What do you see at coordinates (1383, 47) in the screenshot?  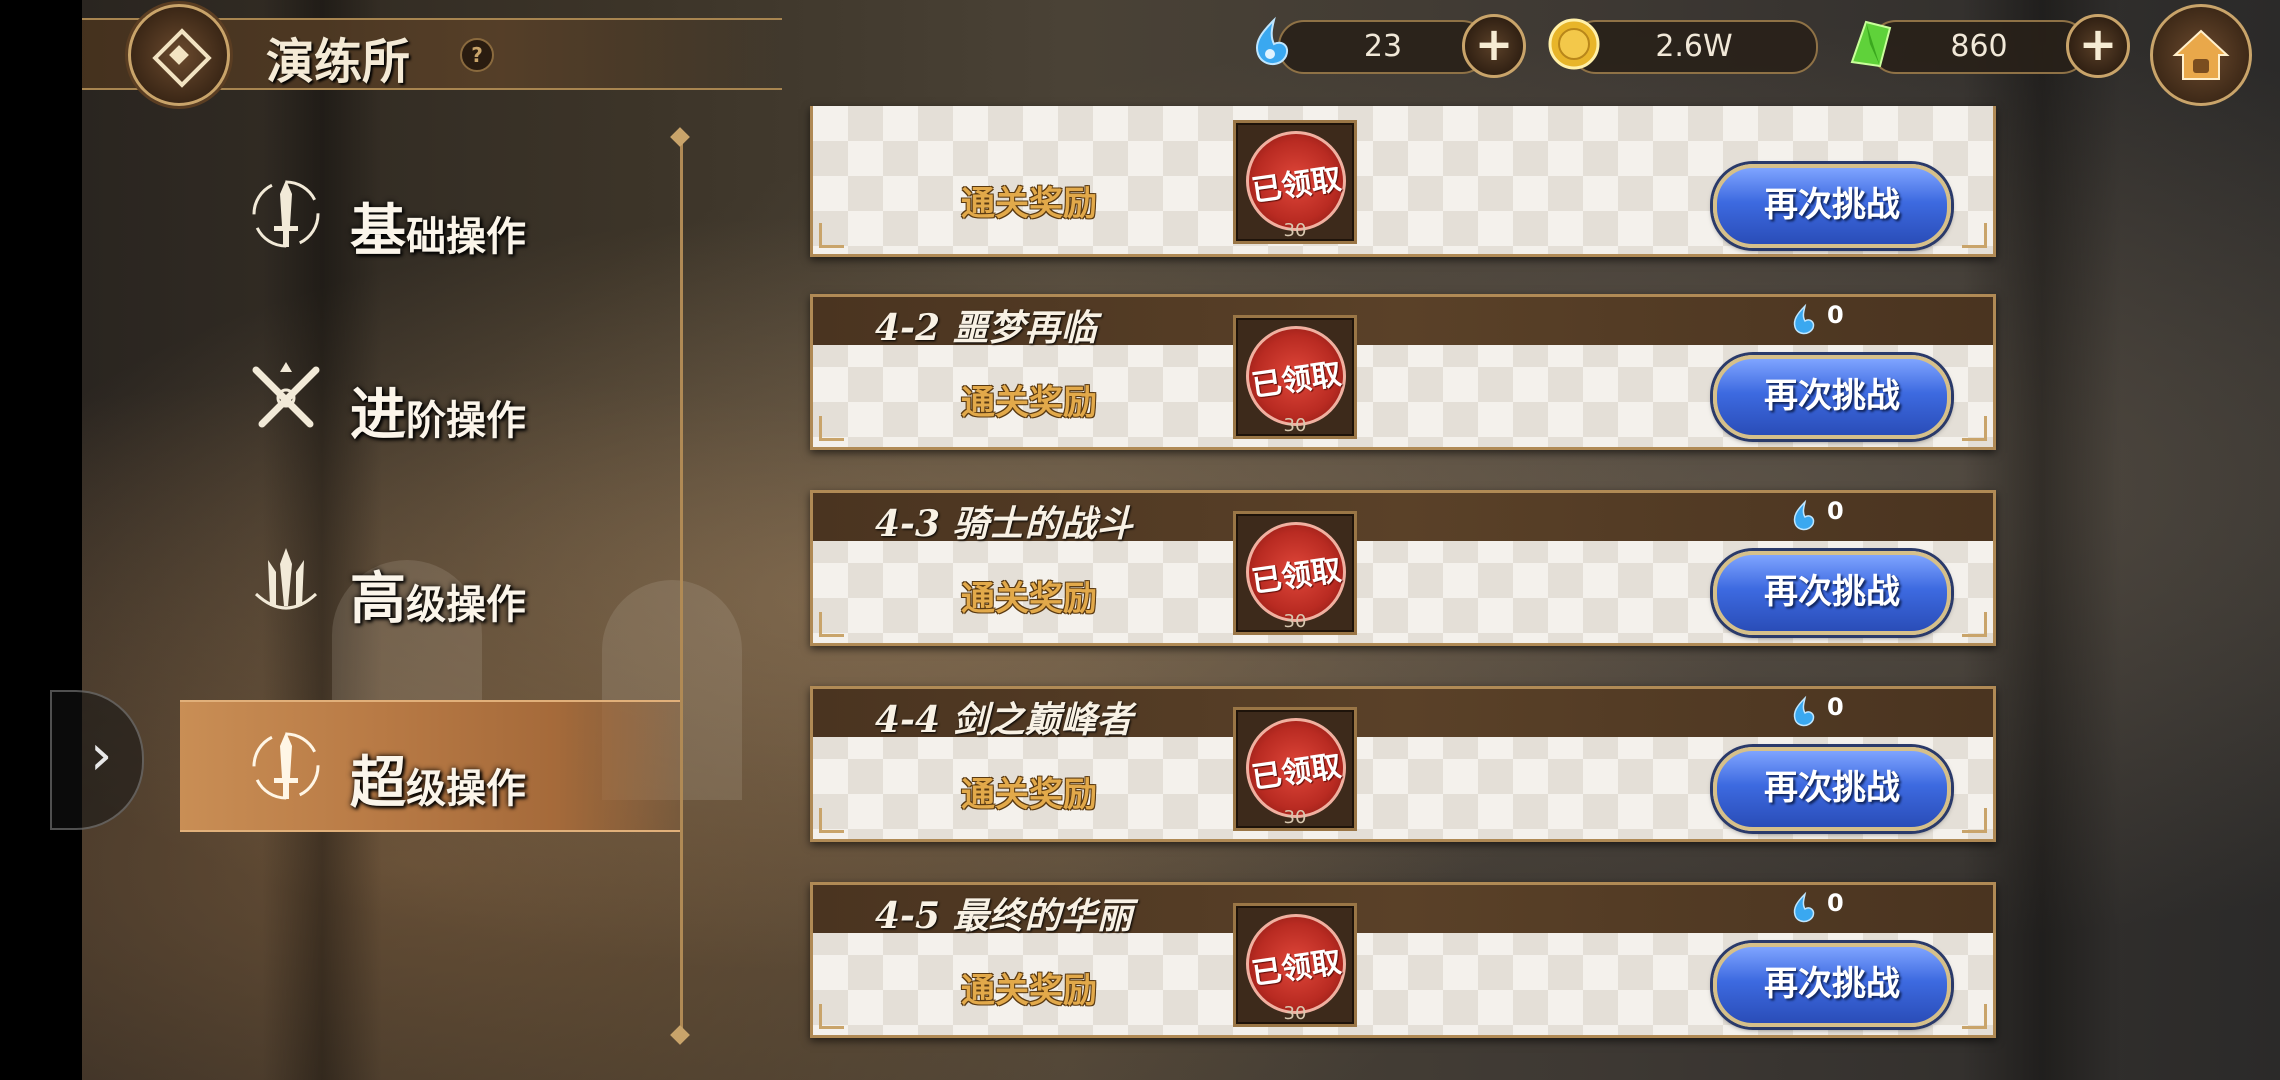 I see `resource-blue-drop-value: 23` at bounding box center [1383, 47].